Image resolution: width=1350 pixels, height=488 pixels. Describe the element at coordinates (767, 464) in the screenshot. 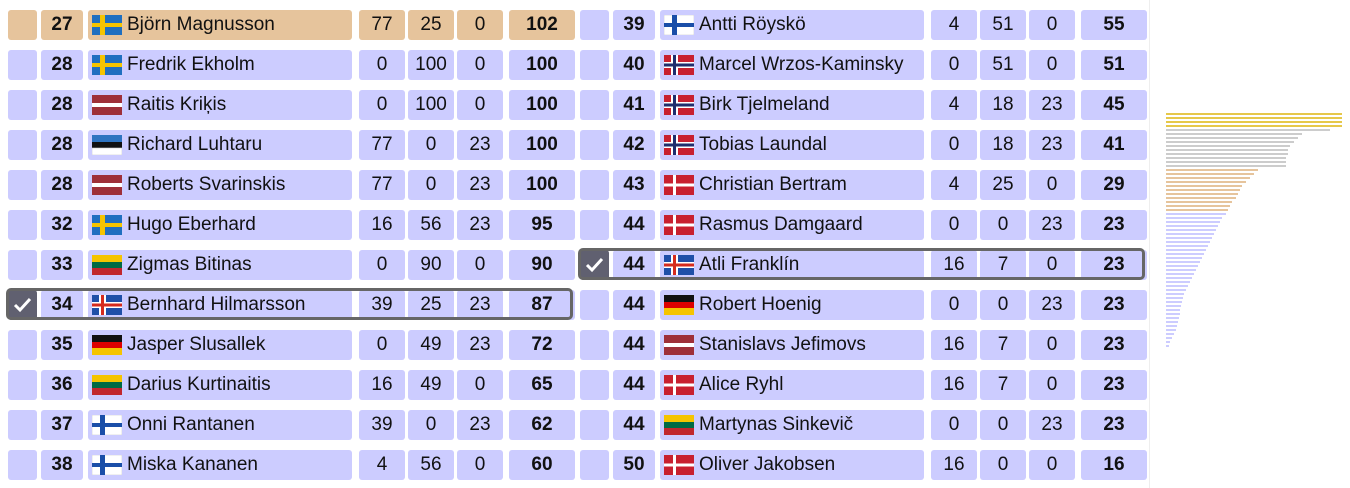

I see `athlete-name: Oliver Jakobsen` at that location.